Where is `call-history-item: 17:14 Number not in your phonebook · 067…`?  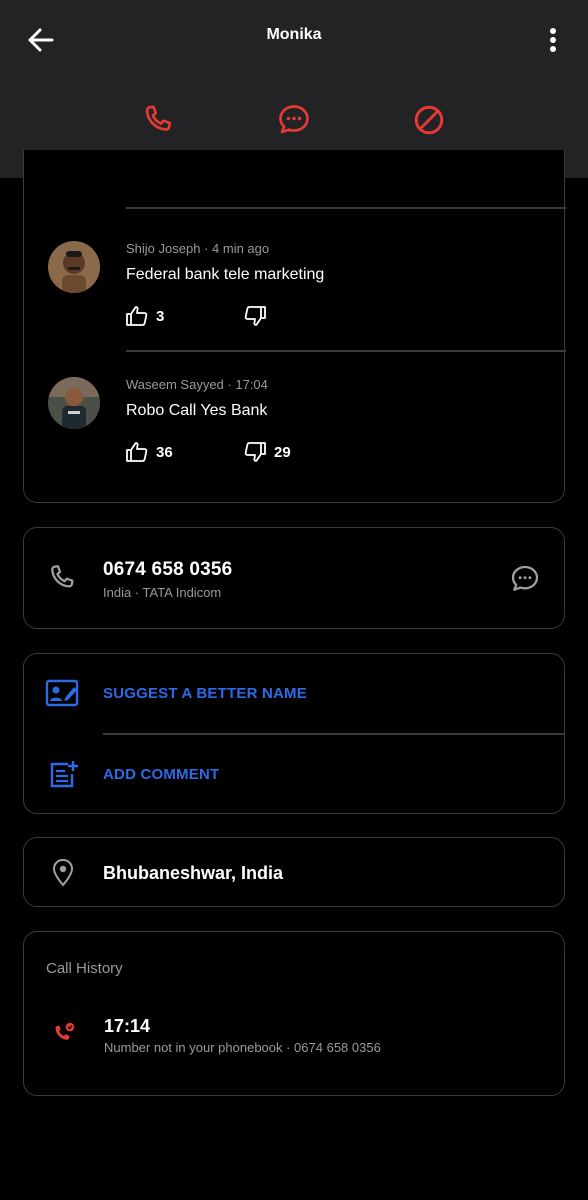
call-history-item: 17:14 Number not in your phonebook · 067… is located at coordinates (294, 1037).